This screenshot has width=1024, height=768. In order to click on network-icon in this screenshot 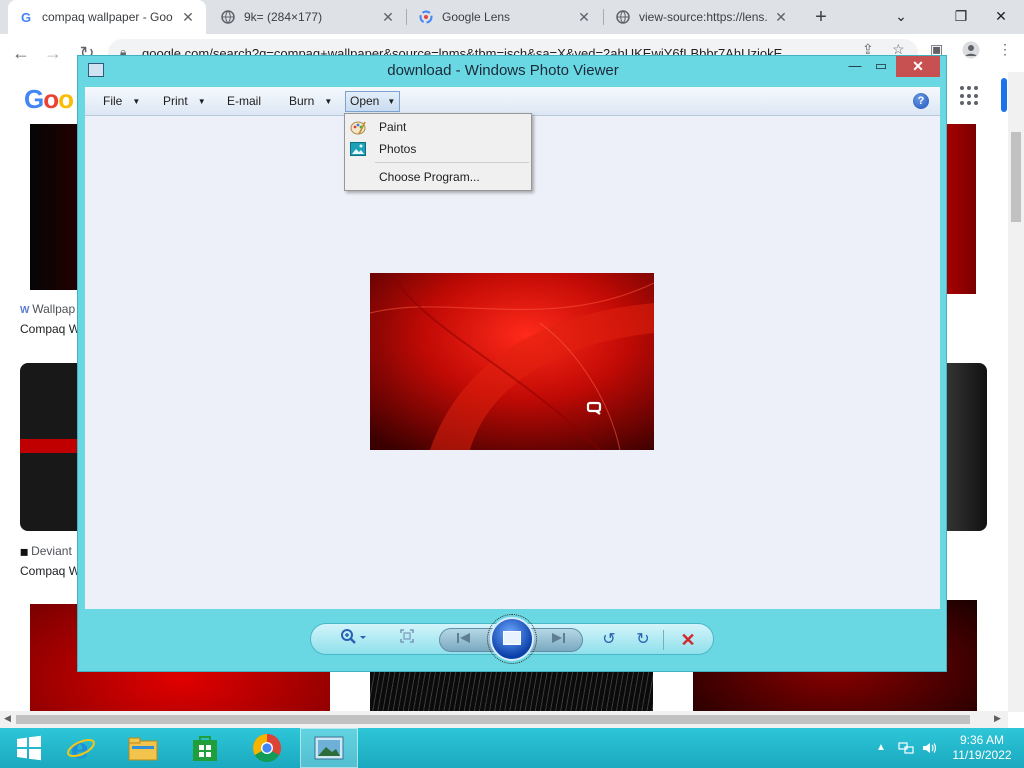, I will do `click(906, 748)`.